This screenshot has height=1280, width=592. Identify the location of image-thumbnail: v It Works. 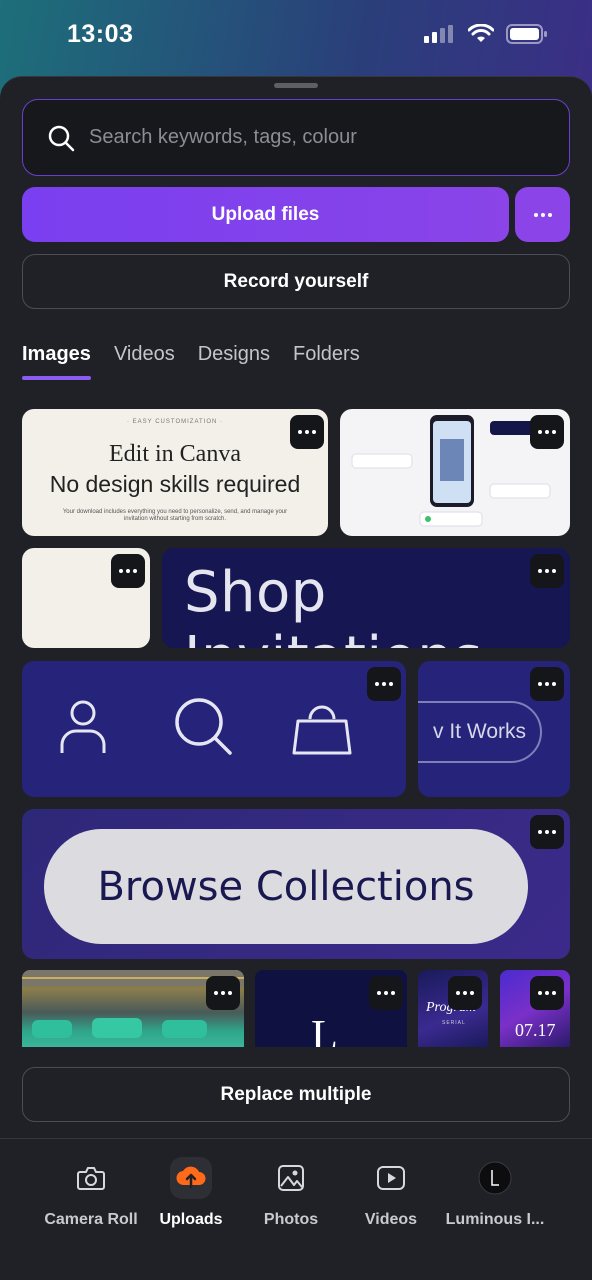
(494, 729).